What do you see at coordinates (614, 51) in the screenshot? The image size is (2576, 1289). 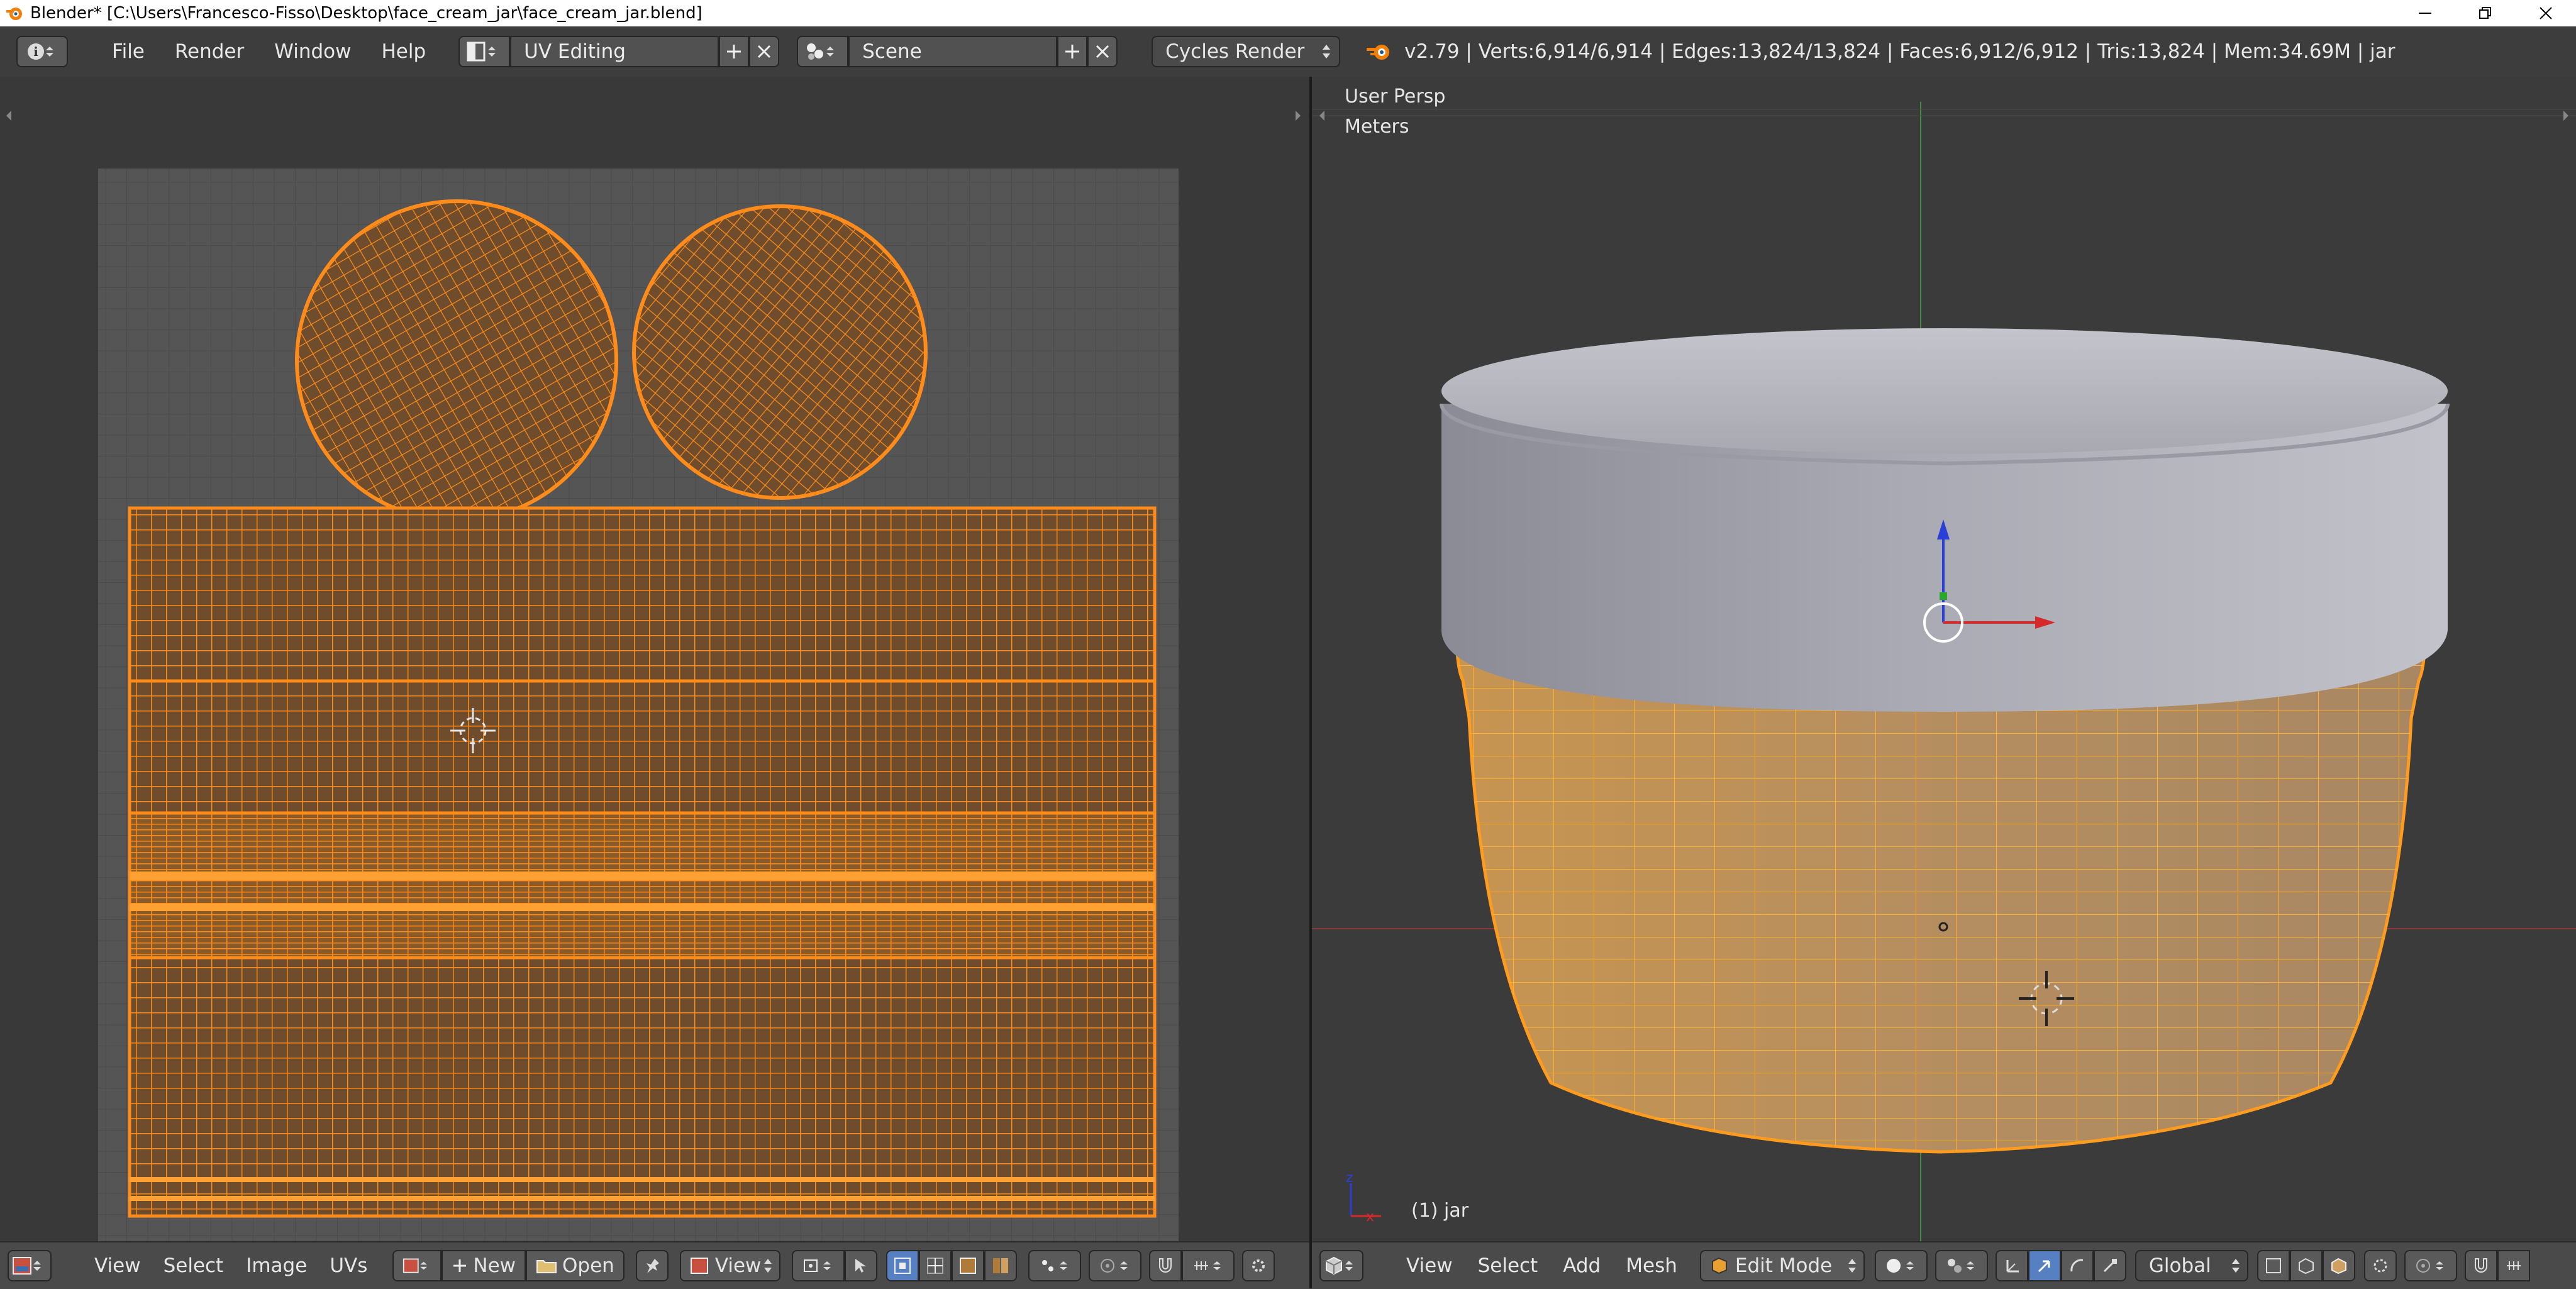 I see `screen-layout-name-field: UV Editing` at bounding box center [614, 51].